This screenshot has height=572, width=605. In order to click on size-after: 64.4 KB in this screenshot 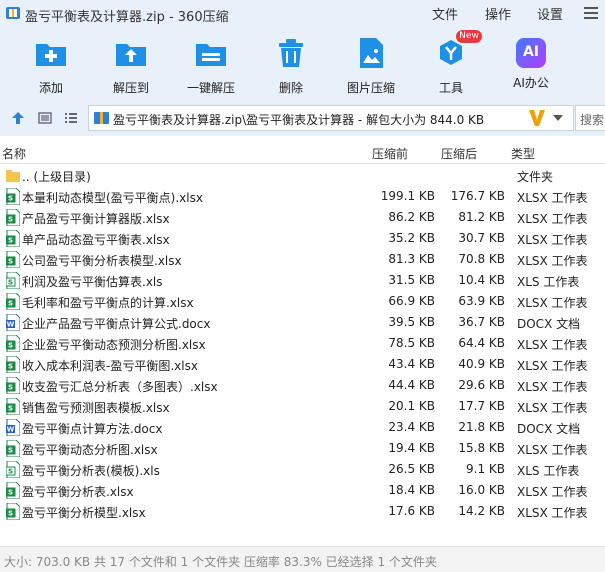, I will do `click(481, 343)`.